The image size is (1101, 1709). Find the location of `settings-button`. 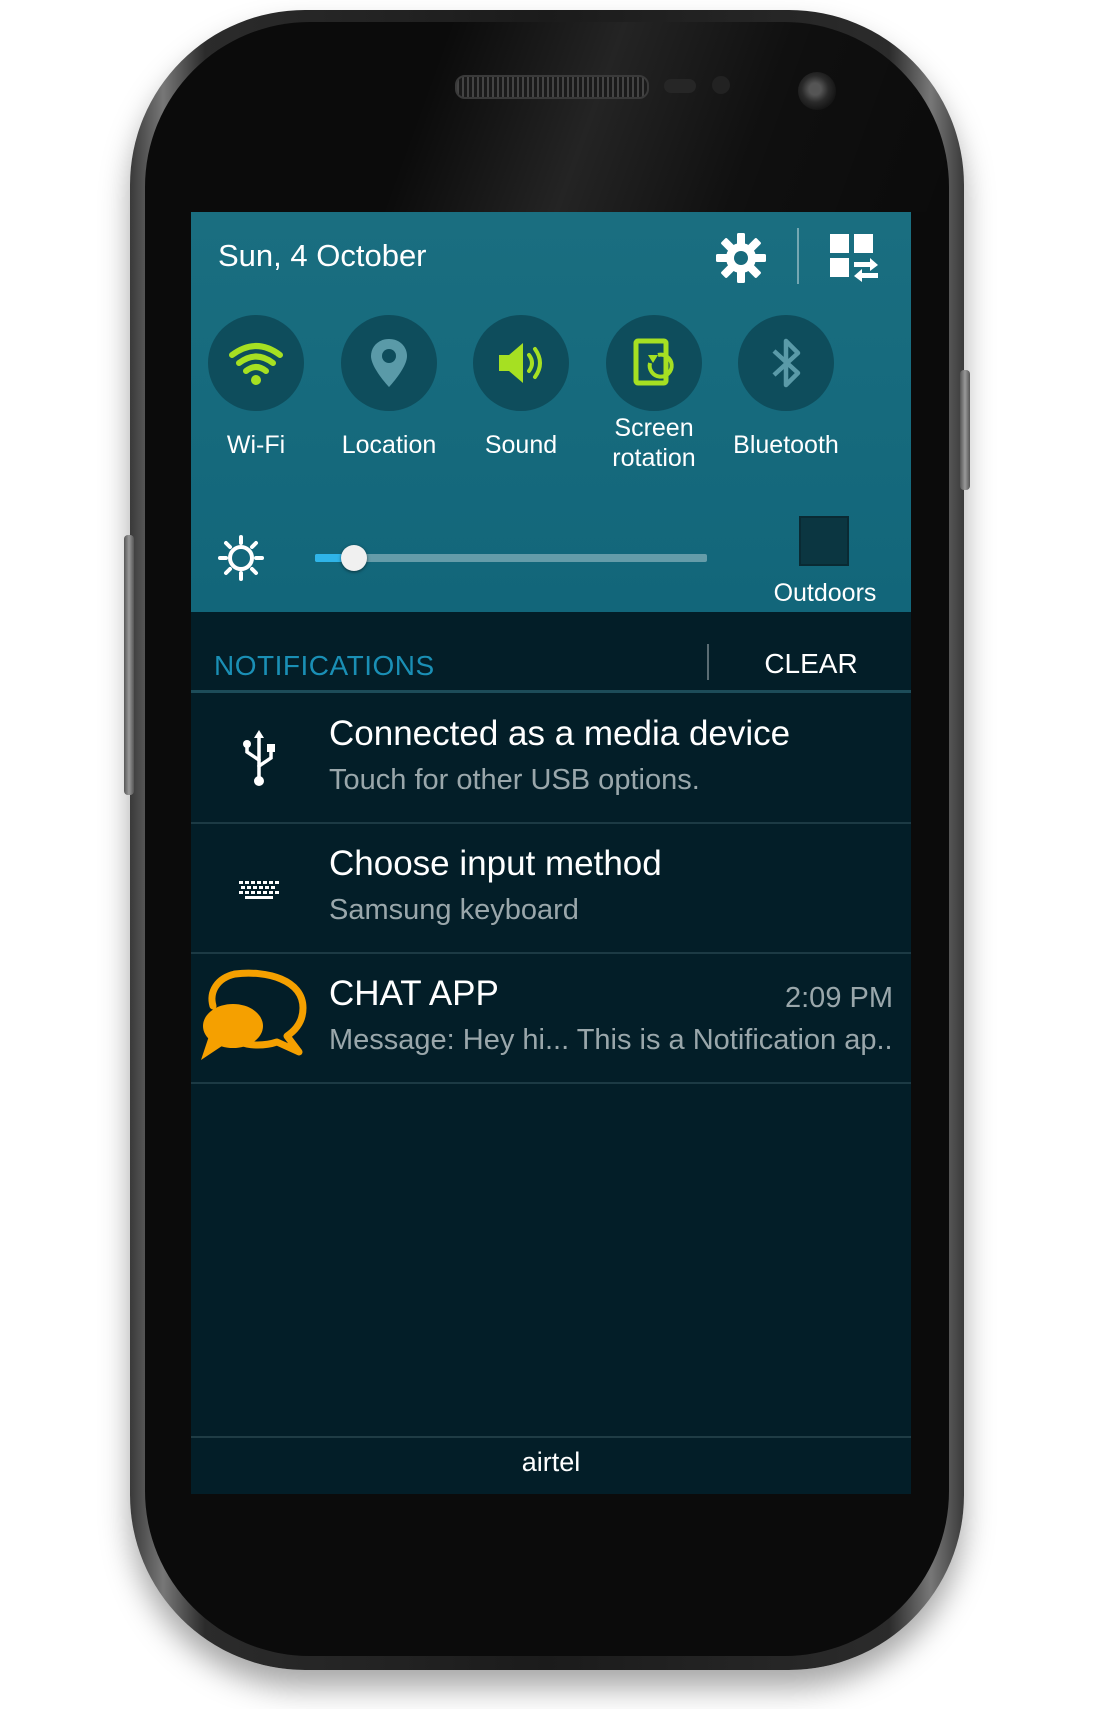

settings-button is located at coordinates (741, 258).